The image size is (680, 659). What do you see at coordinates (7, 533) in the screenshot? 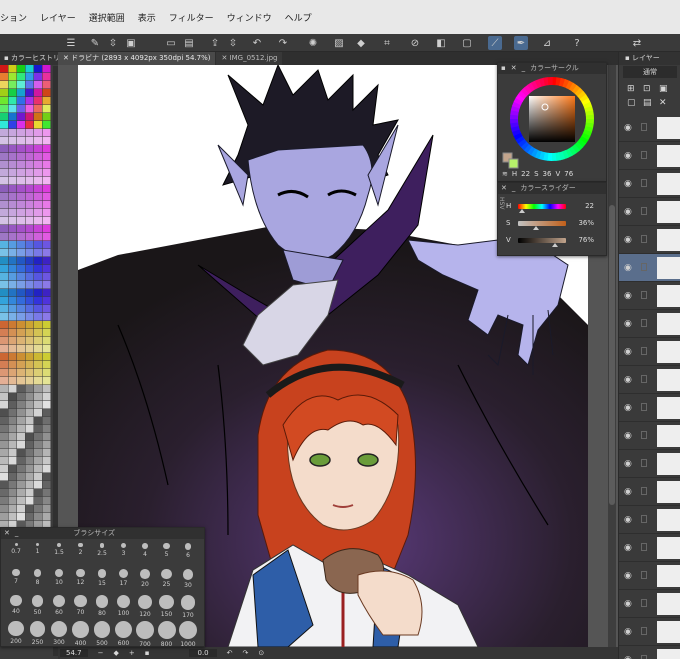
I see `close-icon: ✕` at bounding box center [7, 533].